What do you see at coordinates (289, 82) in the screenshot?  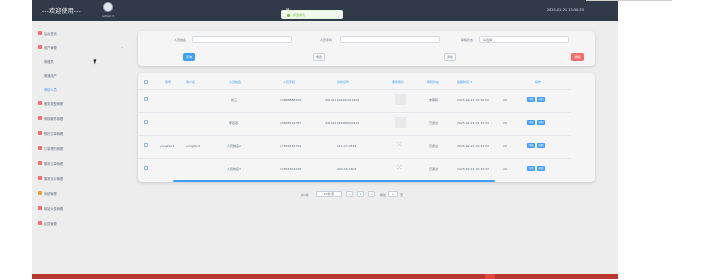 I see `column-header: 人员手机` at bounding box center [289, 82].